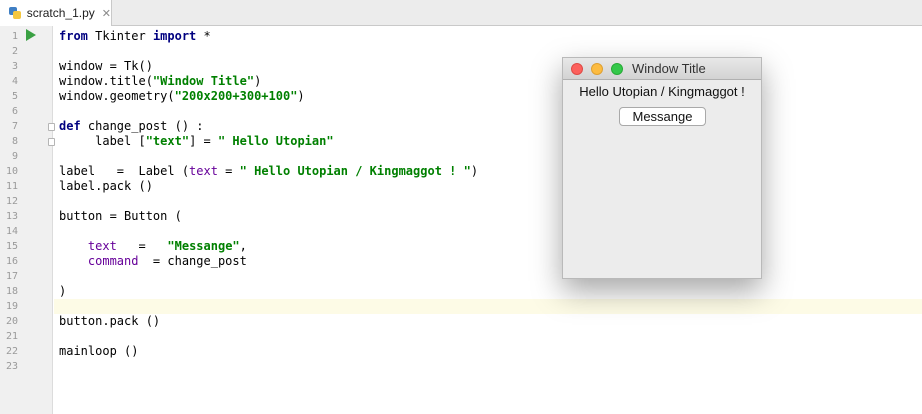 The height and width of the screenshot is (414, 922). I want to click on line-number: 23, so click(11, 366).